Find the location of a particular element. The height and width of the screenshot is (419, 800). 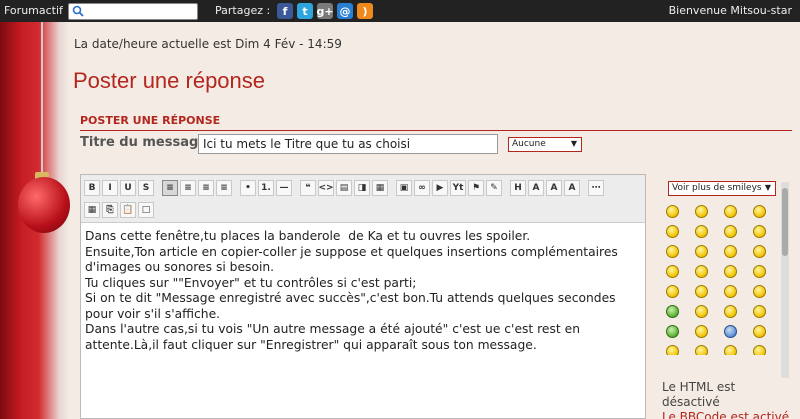

editor-toolbar: B I U S ≡ ≡ ≡ ≡ • 1. — ❝ <> ▤ ◨ ▦ ▣ ∞ ▶ Yt ⚑ ✎ H A A A ⋯ ▦ ⎘ 📋 □ is located at coordinates (363, 199).